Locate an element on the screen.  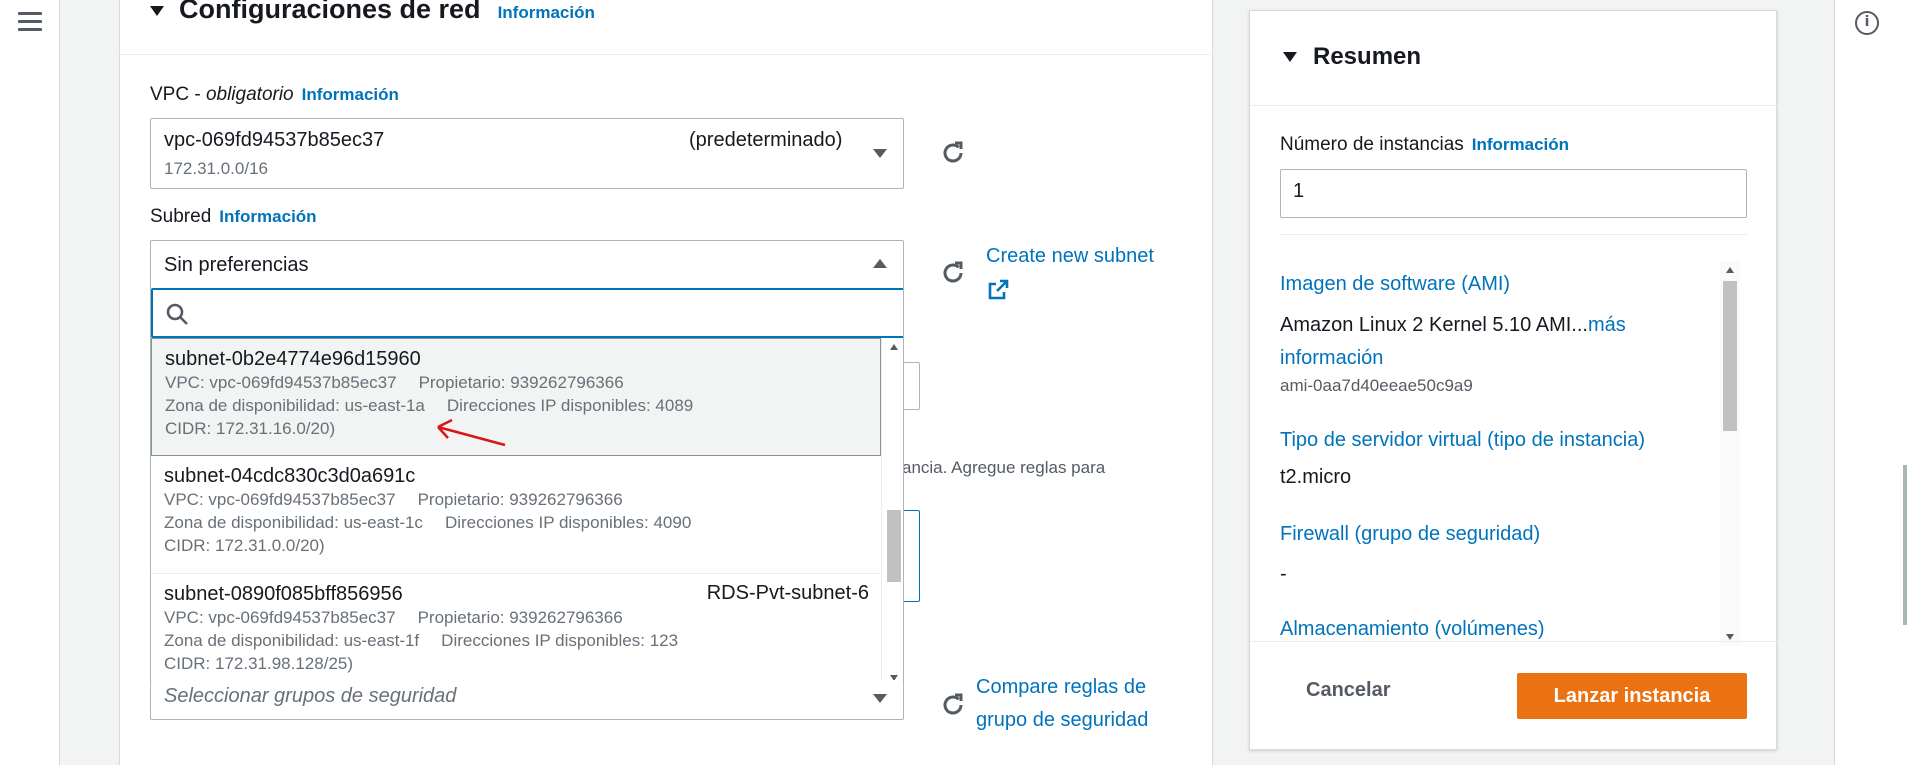
vpc-label: VPC - obligatorio Información is located at coordinates (274, 95).